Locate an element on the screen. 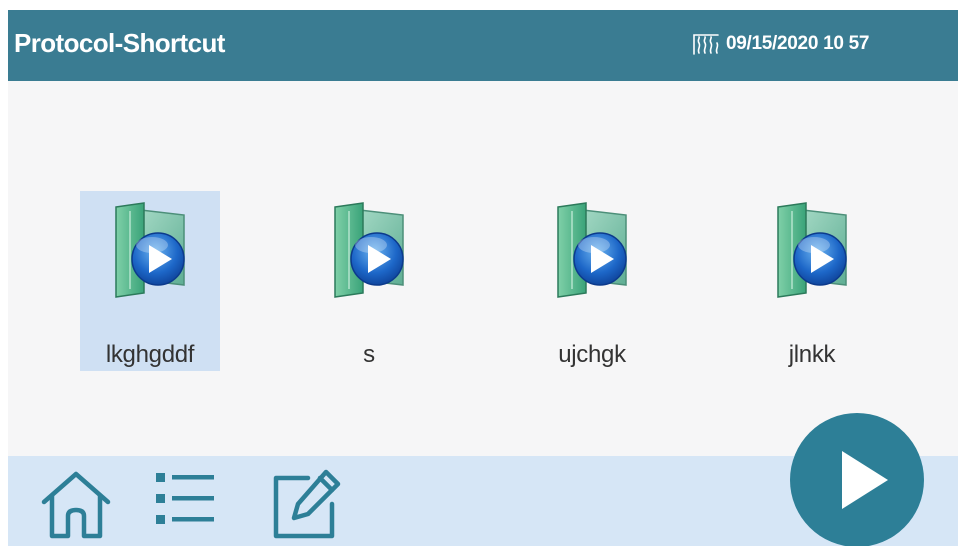 Image resolution: width=958 pixels, height=546 pixels. title-bar: Protocol-Shortcut 09/15/2020 10 57 is located at coordinates (483, 45).